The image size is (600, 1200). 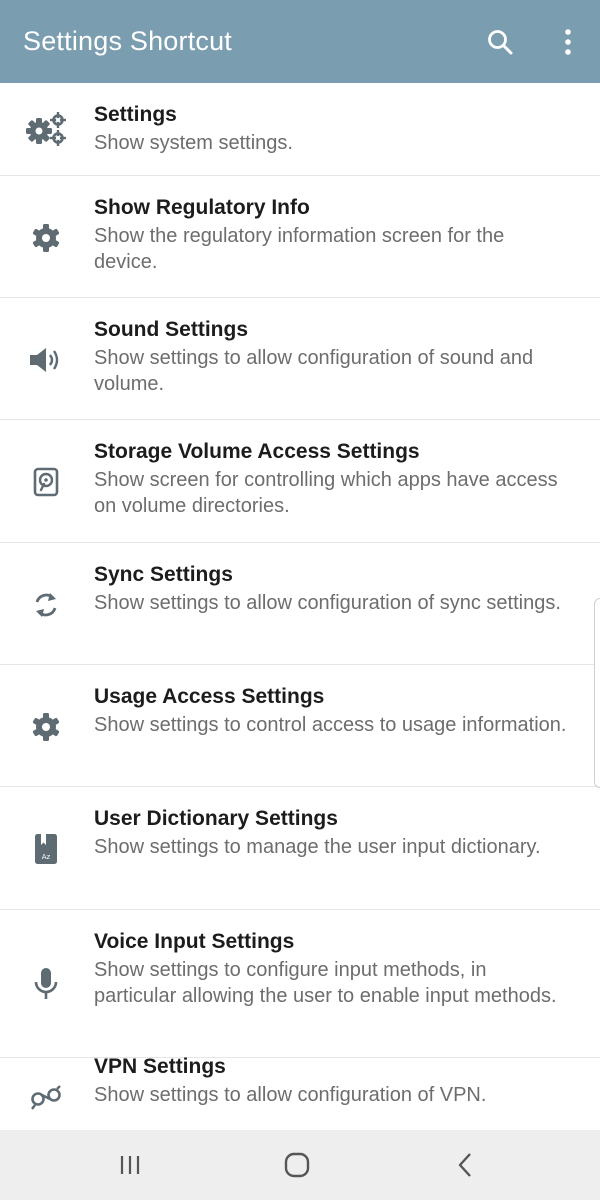 I want to click on item-title: Show Regulatory Info, so click(x=202, y=207).